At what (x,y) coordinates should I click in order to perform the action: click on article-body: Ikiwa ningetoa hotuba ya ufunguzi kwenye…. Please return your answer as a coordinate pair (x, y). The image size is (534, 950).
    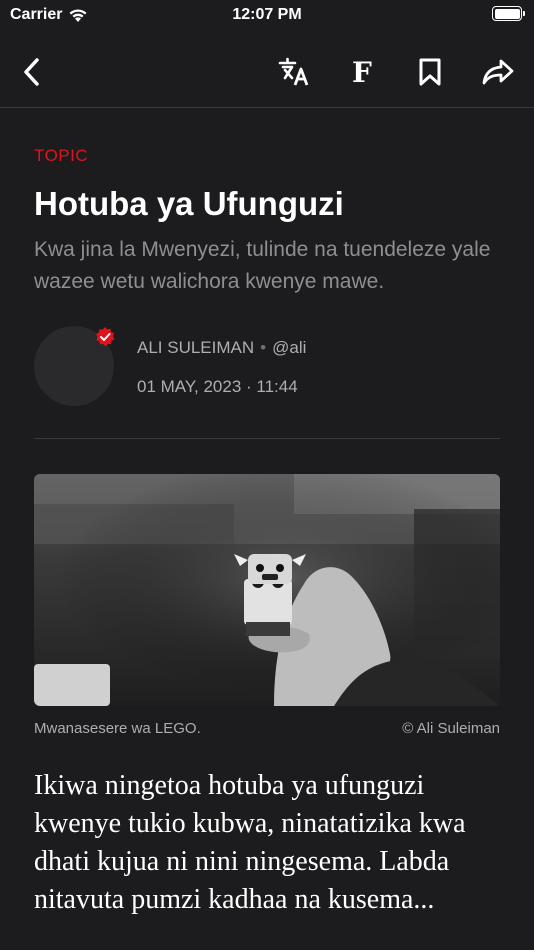
    Looking at the image, I should click on (250, 842).